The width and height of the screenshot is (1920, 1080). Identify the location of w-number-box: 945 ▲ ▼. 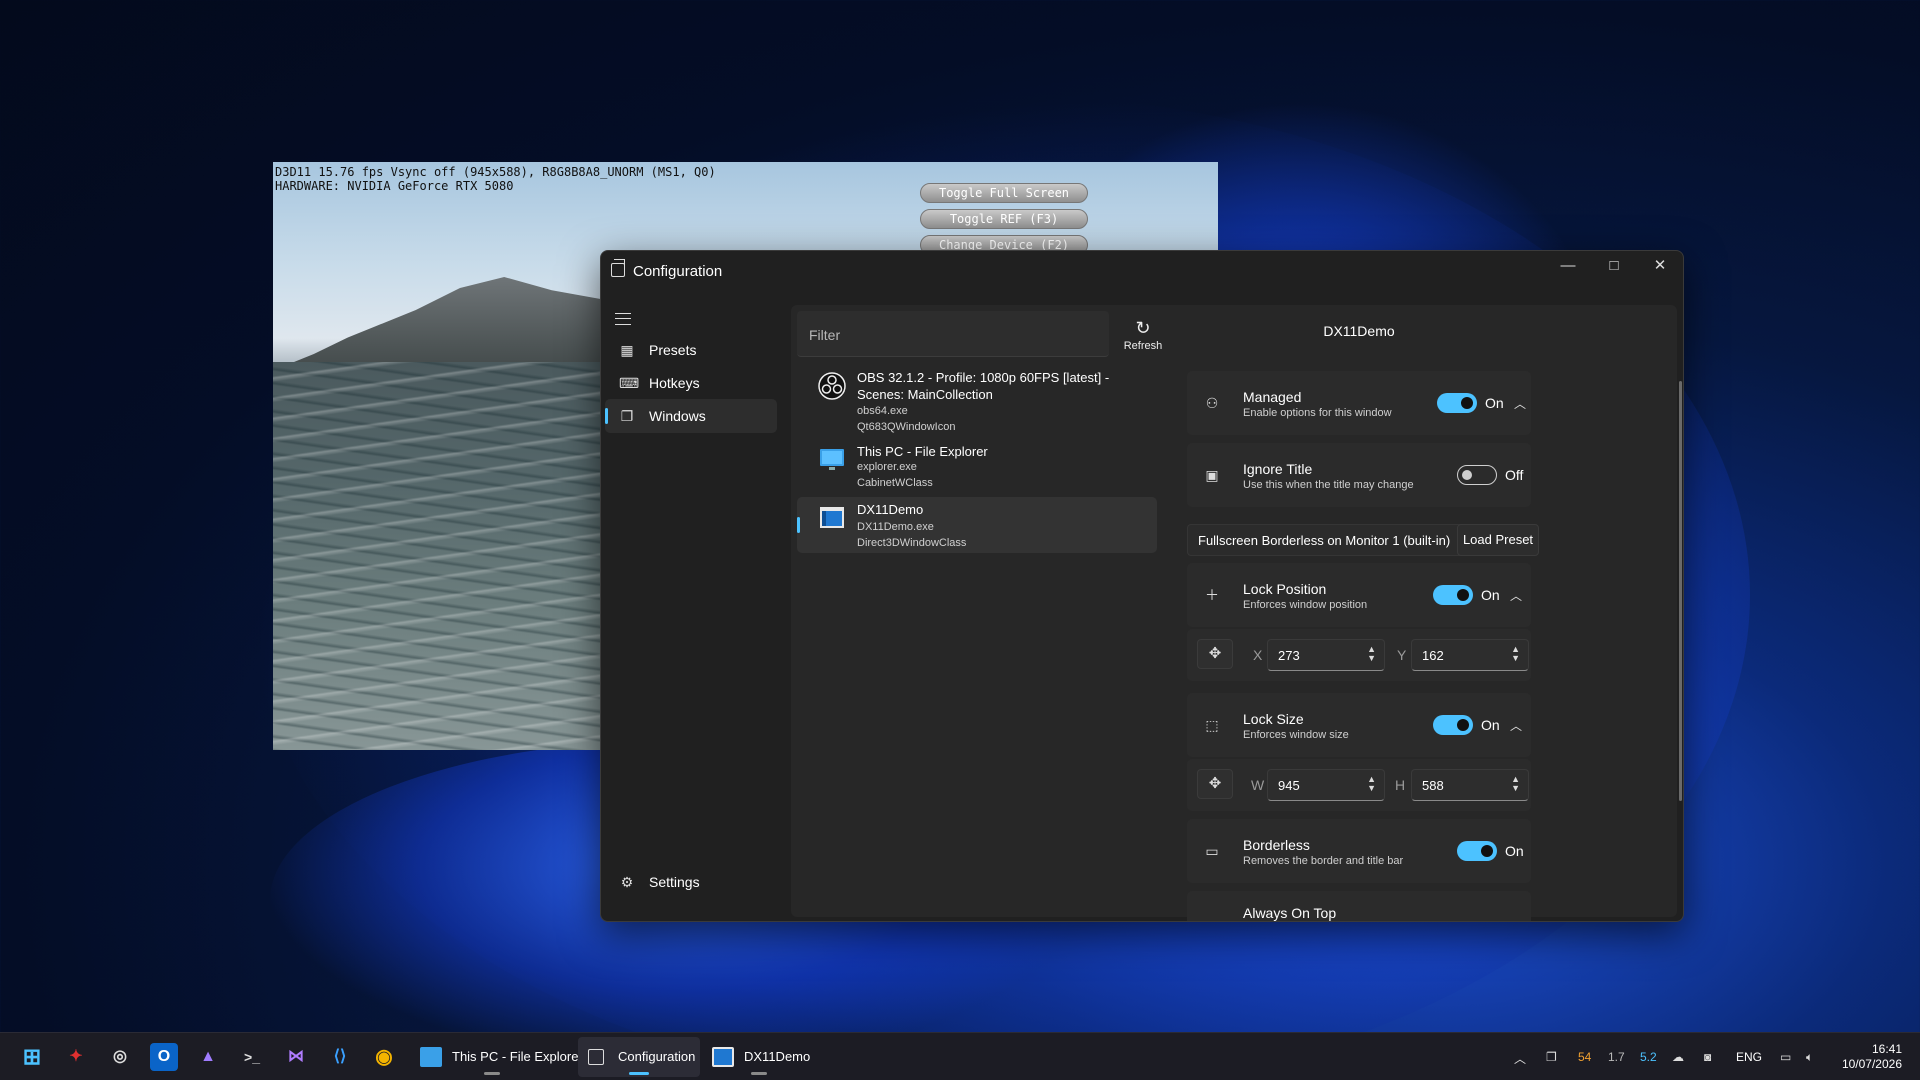
(1326, 785).